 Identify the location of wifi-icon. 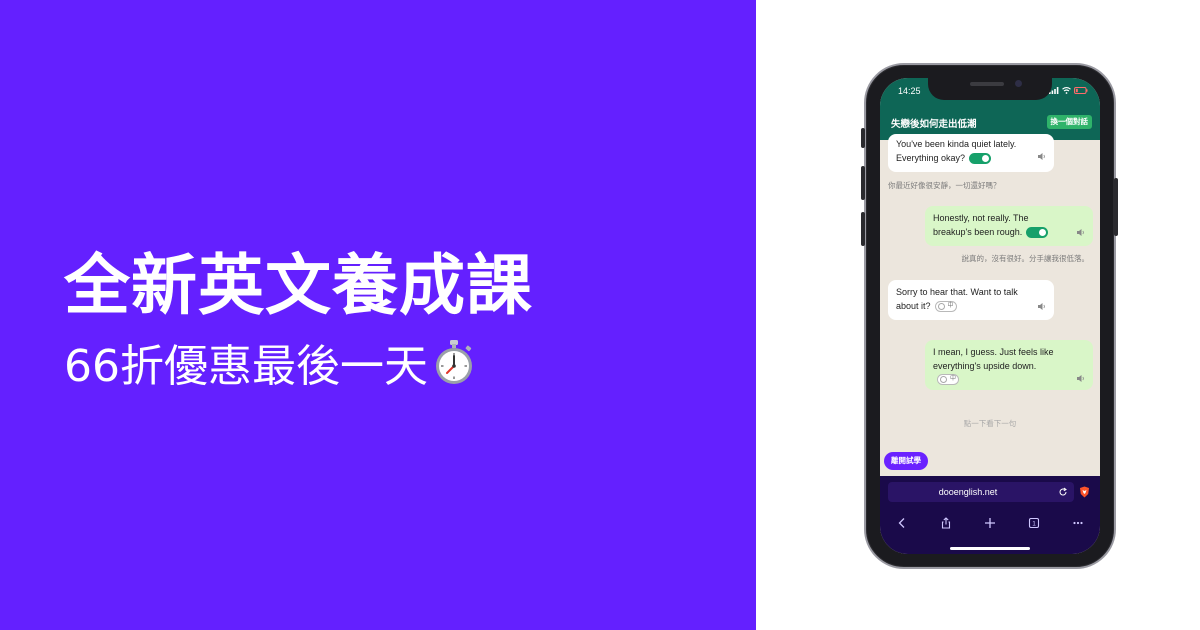
(1066, 90).